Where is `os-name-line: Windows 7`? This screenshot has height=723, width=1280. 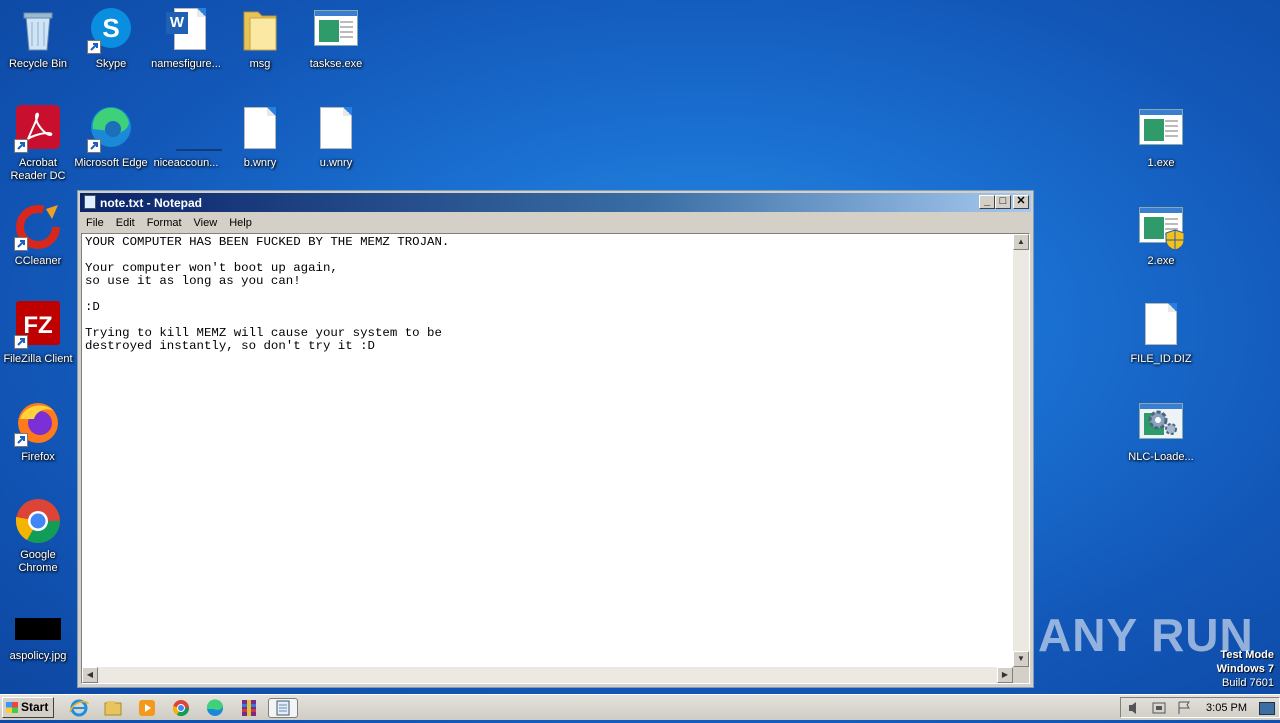
os-name-line: Windows 7 is located at coordinates (1245, 669).